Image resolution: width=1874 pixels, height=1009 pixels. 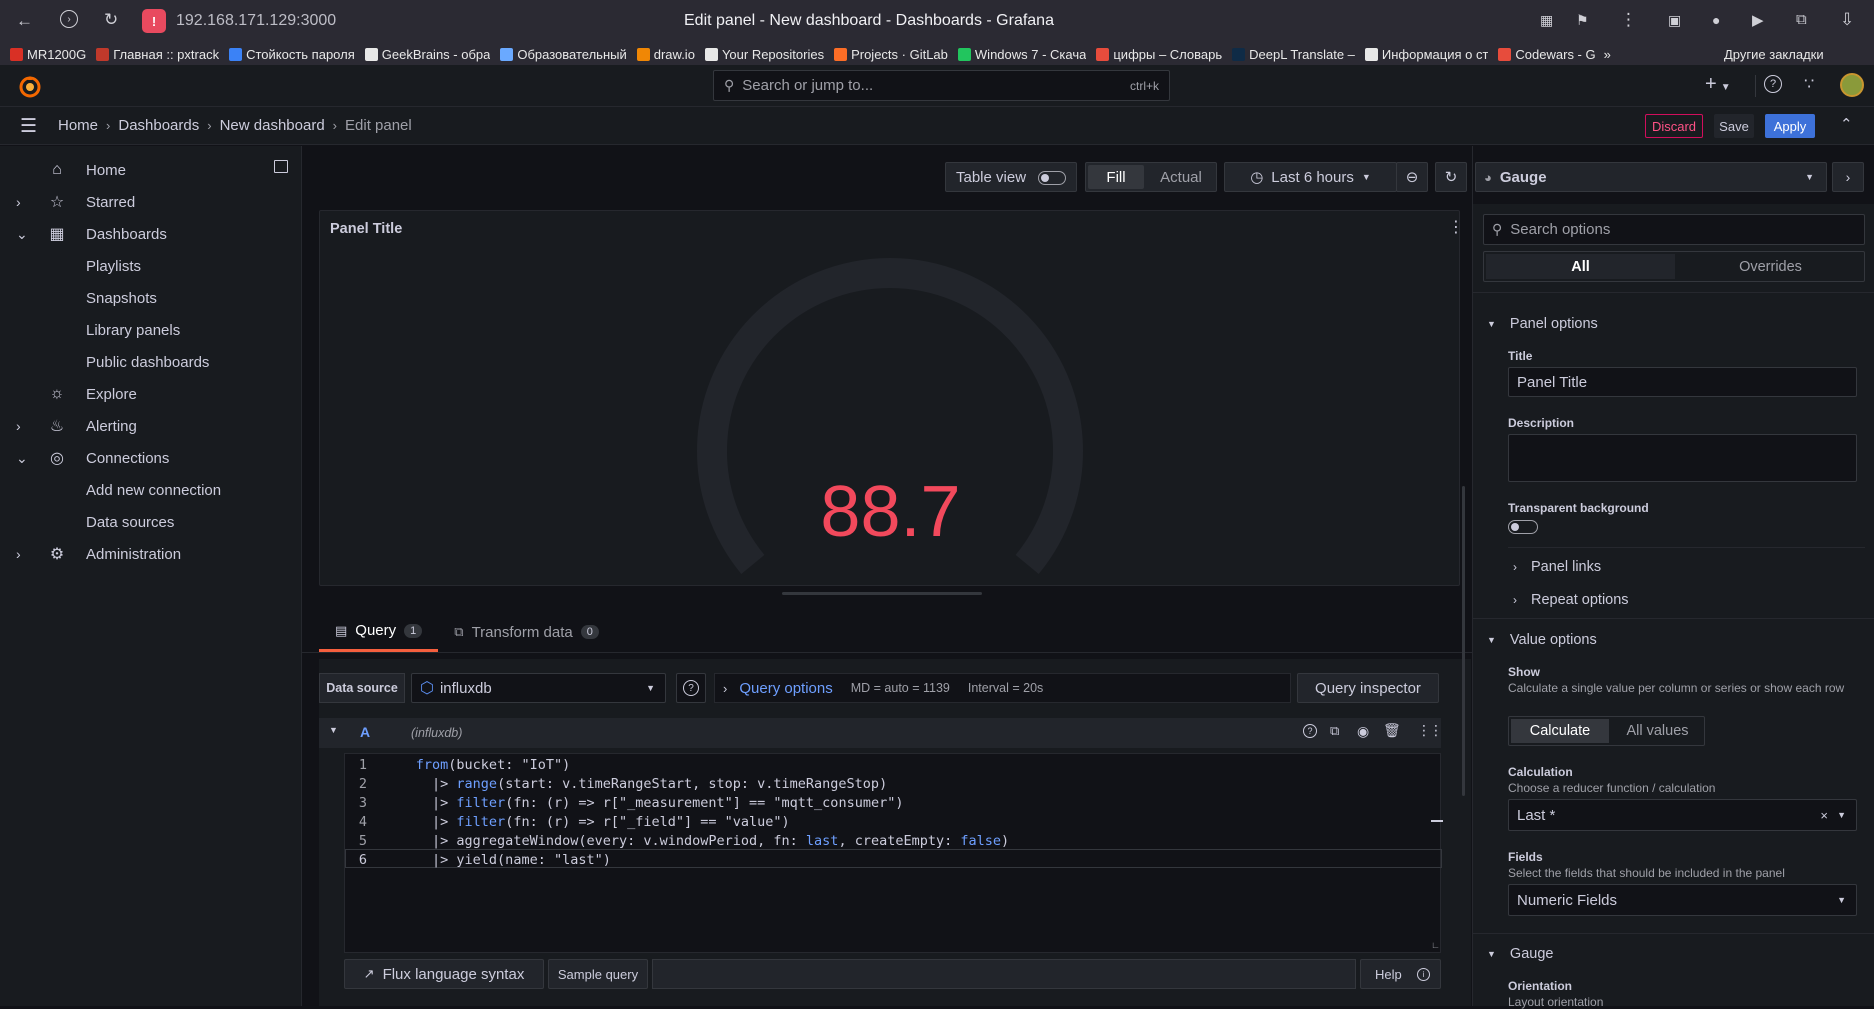 What do you see at coordinates (150, 170) in the screenshot?
I see `sidebar-item-home: ⌂ Home` at bounding box center [150, 170].